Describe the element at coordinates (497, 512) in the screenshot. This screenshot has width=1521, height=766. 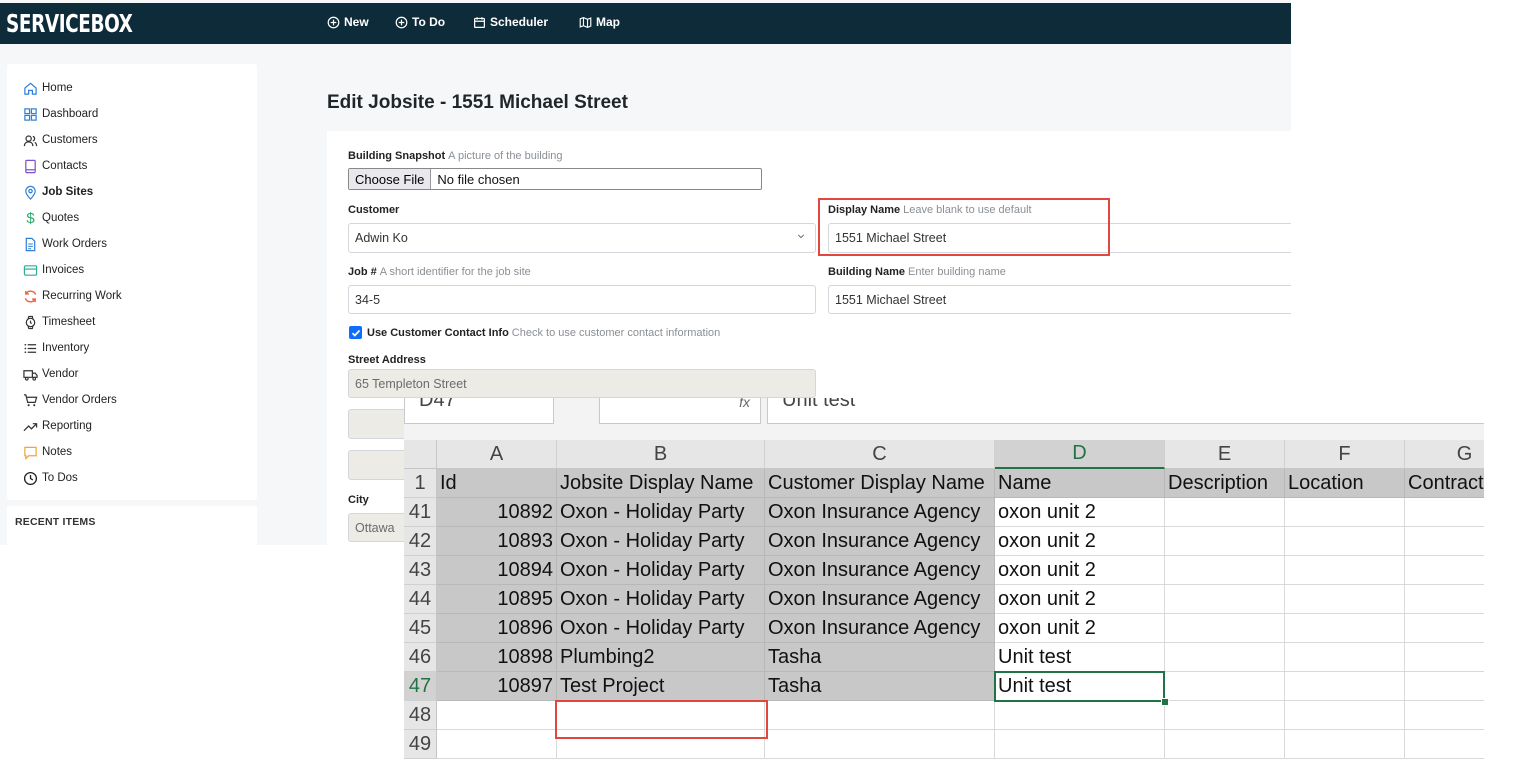
I see `table-cell: 10892` at that location.